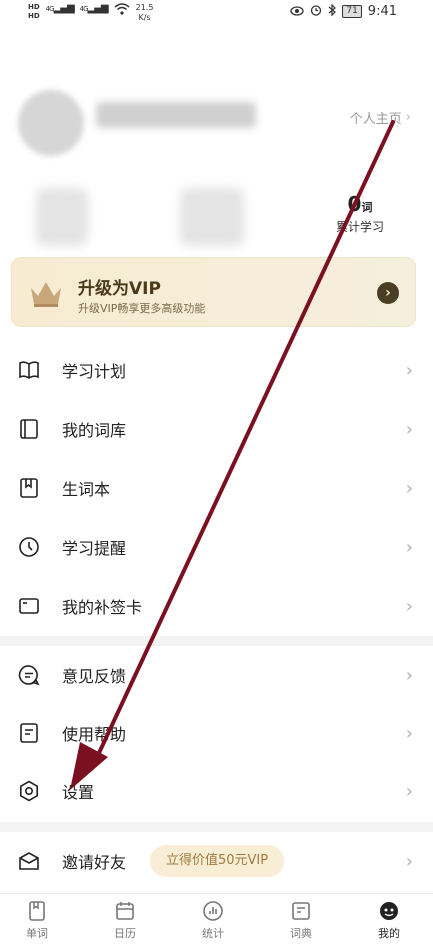 This screenshot has width=433, height=948. I want to click on document-icon, so click(29, 733).